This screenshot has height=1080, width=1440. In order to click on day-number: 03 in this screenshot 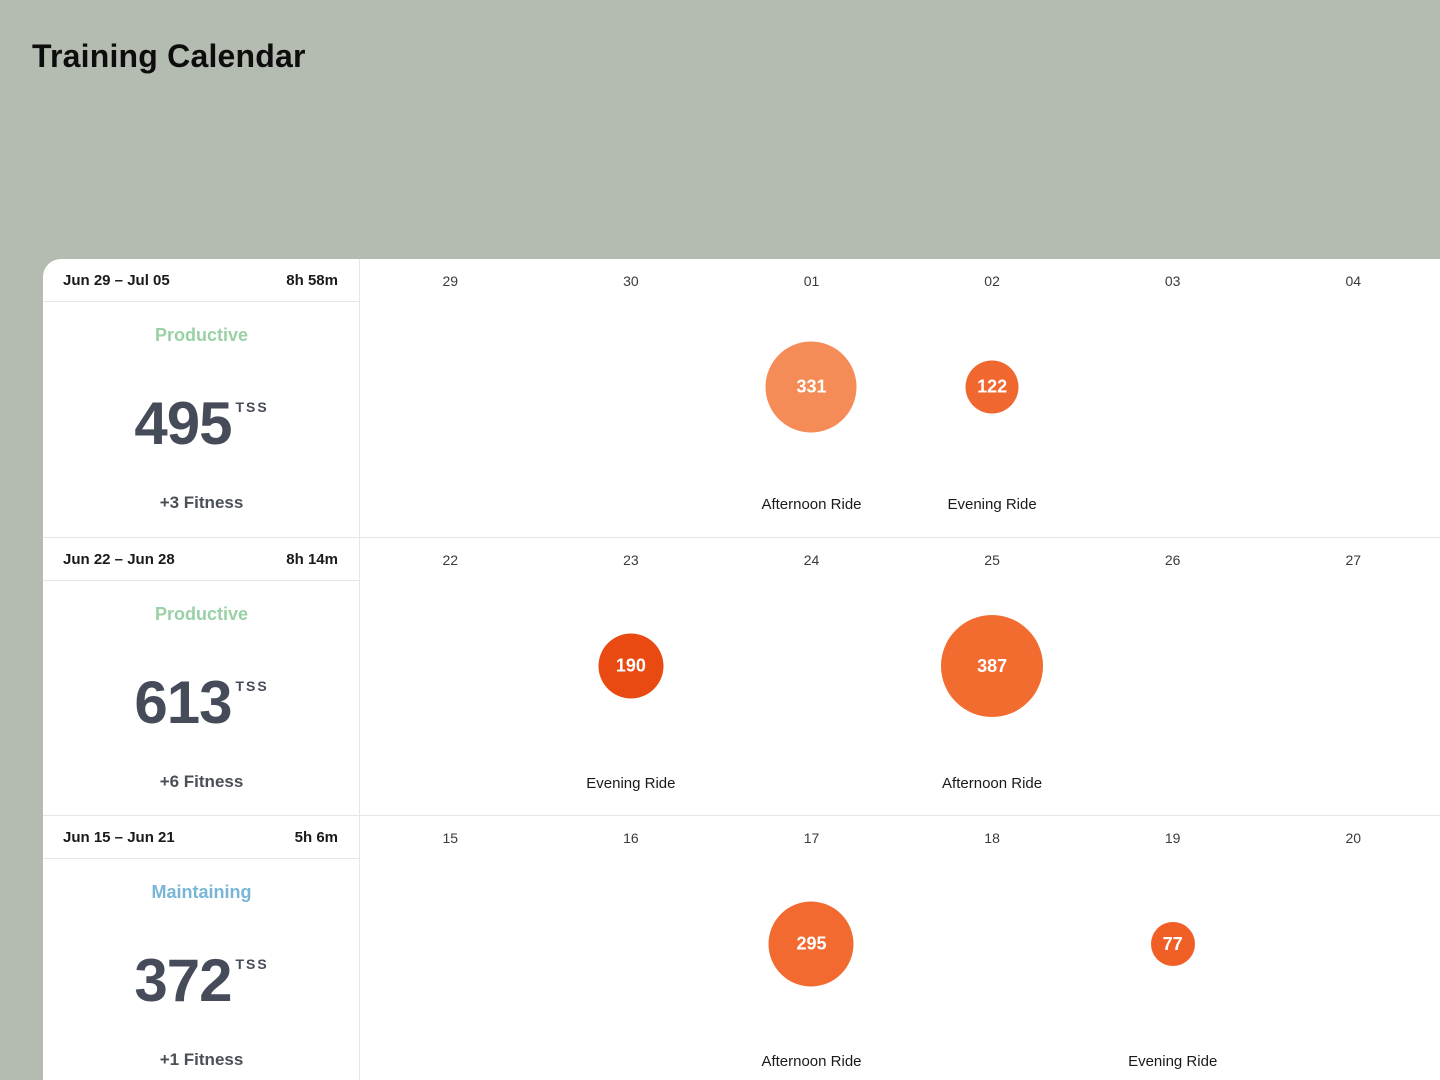, I will do `click(1172, 281)`.